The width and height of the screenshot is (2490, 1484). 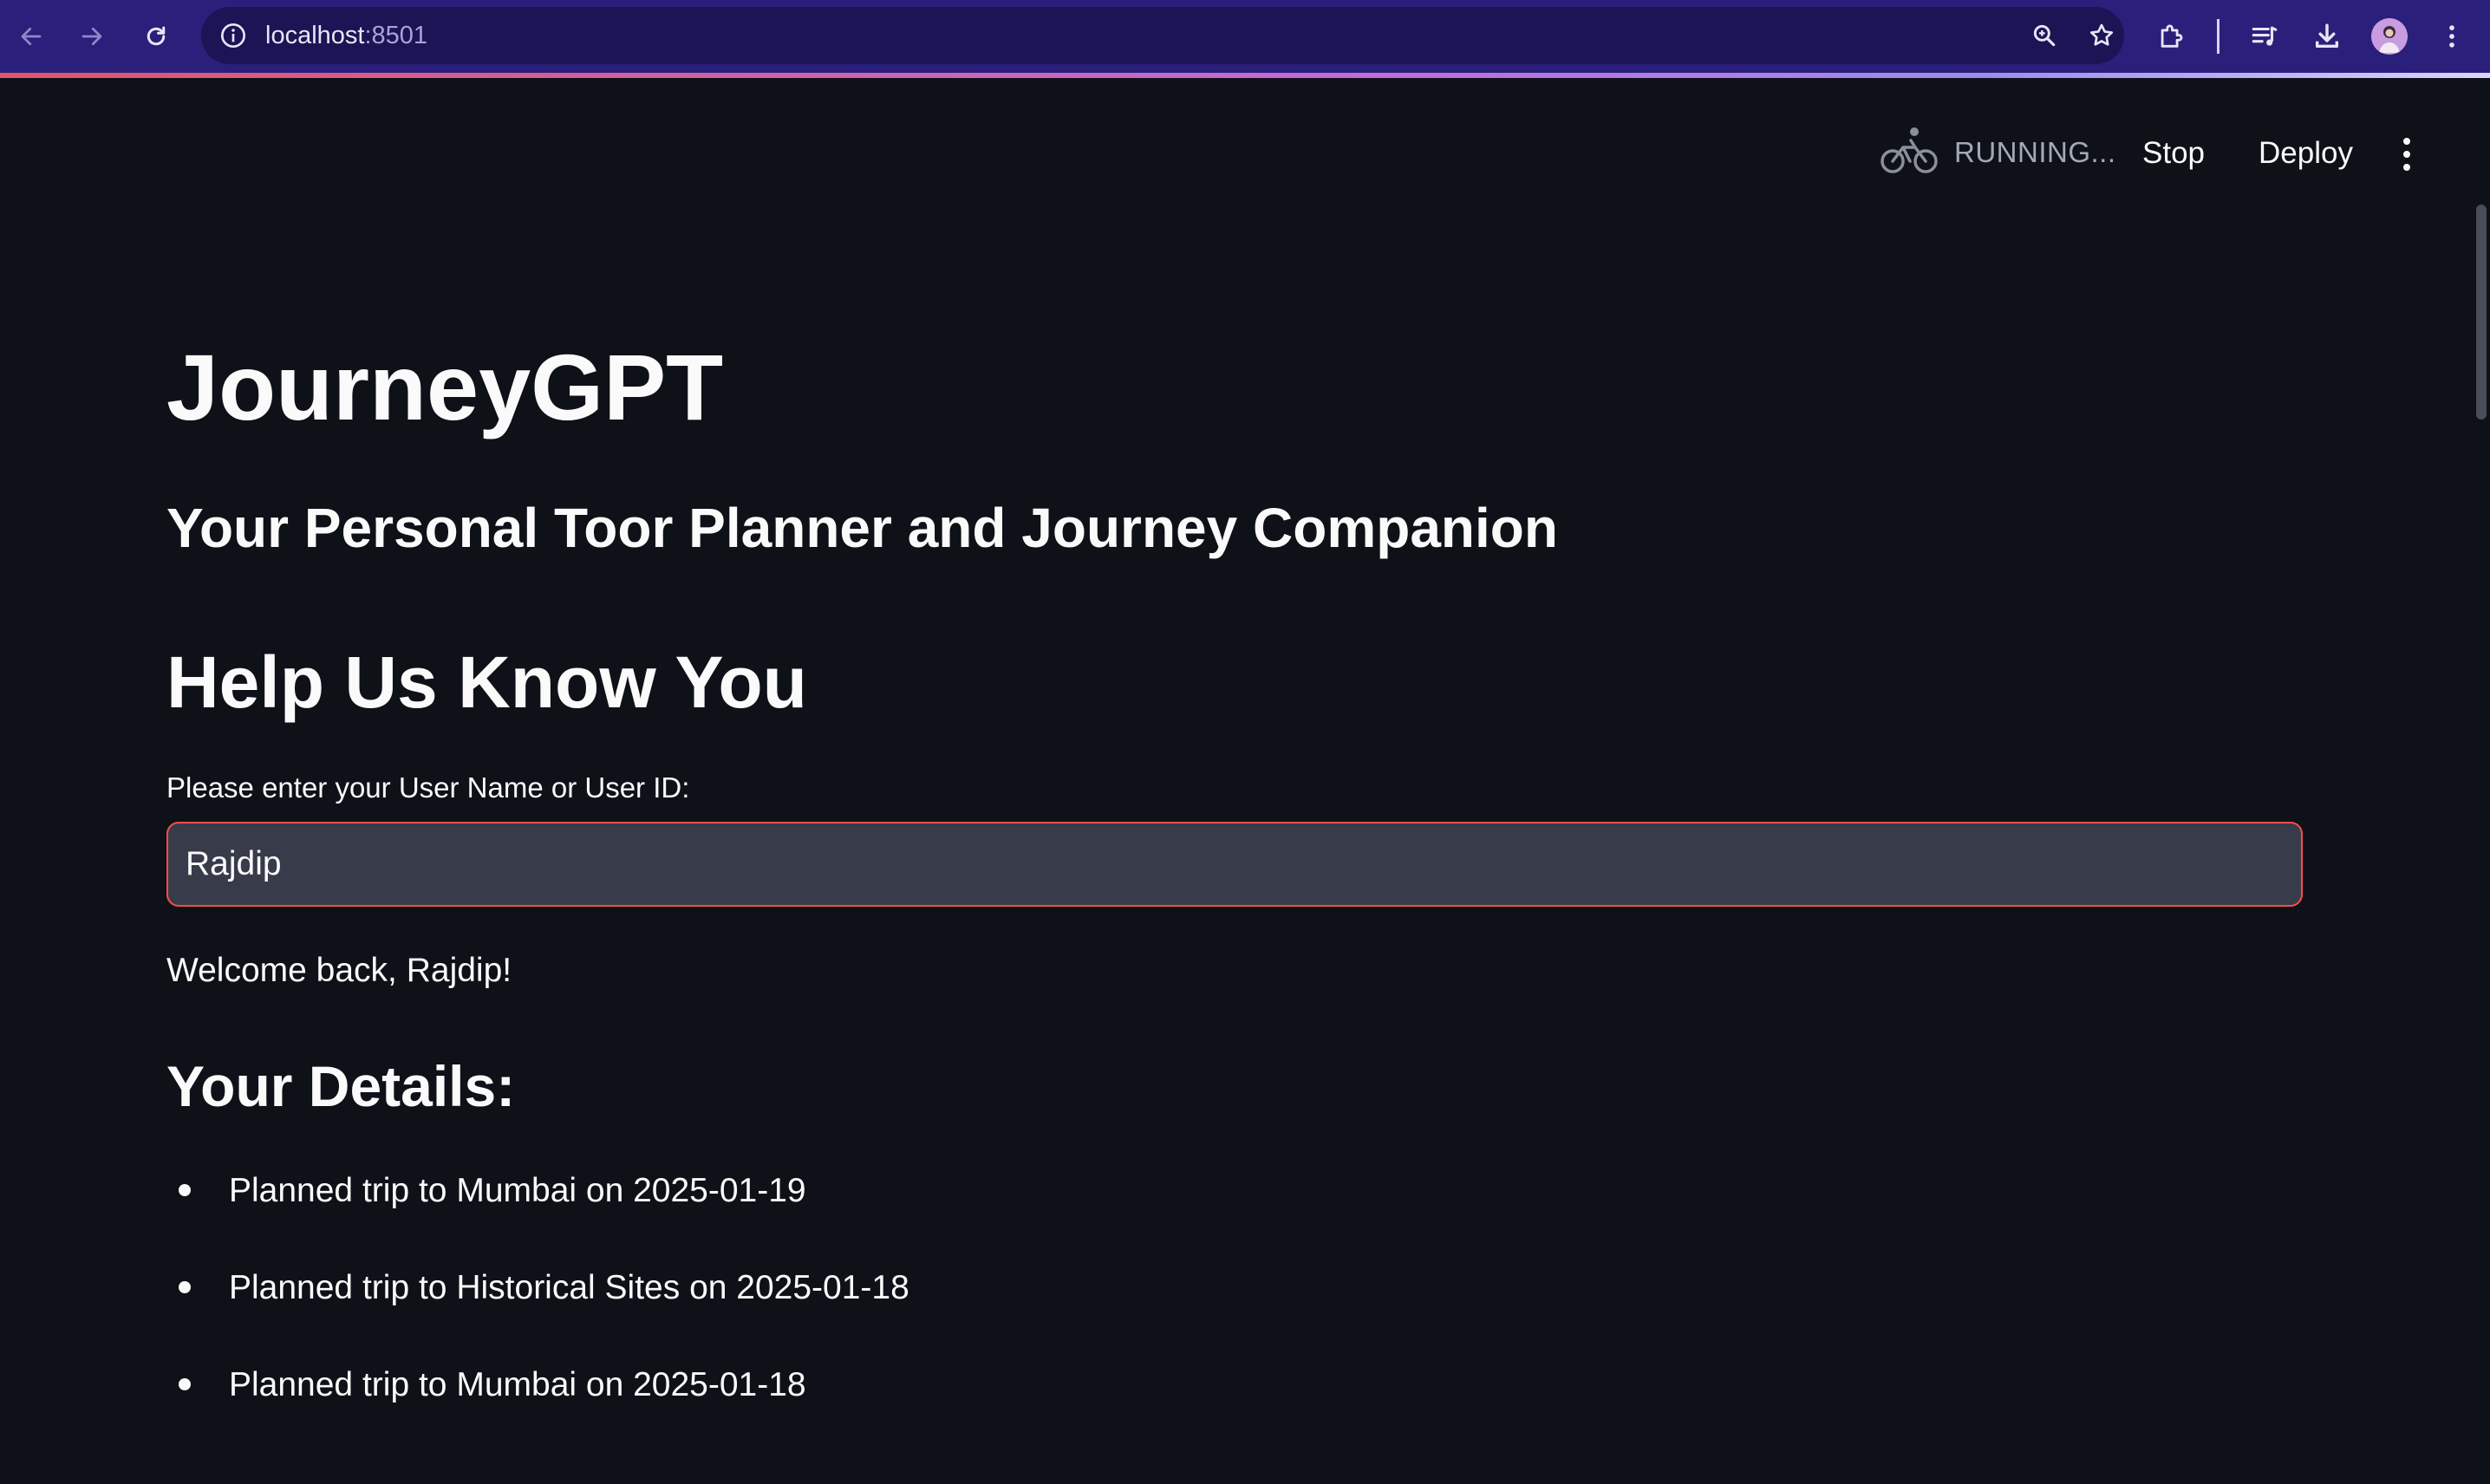 I want to click on zoom-icon, so click(x=2045, y=35).